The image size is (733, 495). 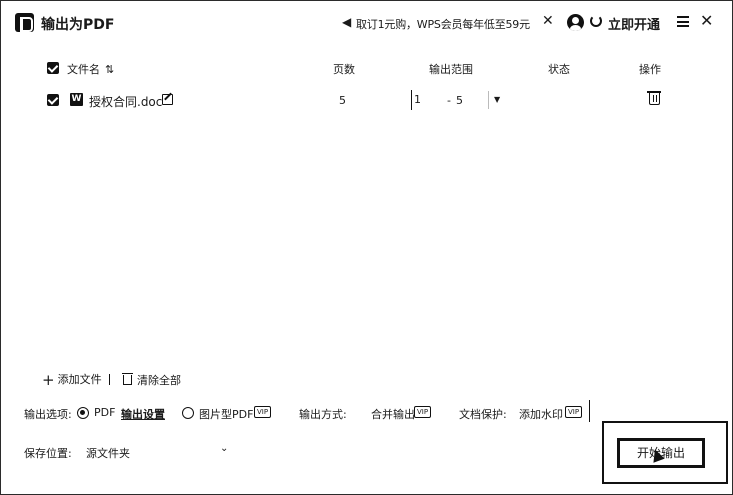 I want to click on output-options-label: 输出选项:, so click(x=48, y=414).